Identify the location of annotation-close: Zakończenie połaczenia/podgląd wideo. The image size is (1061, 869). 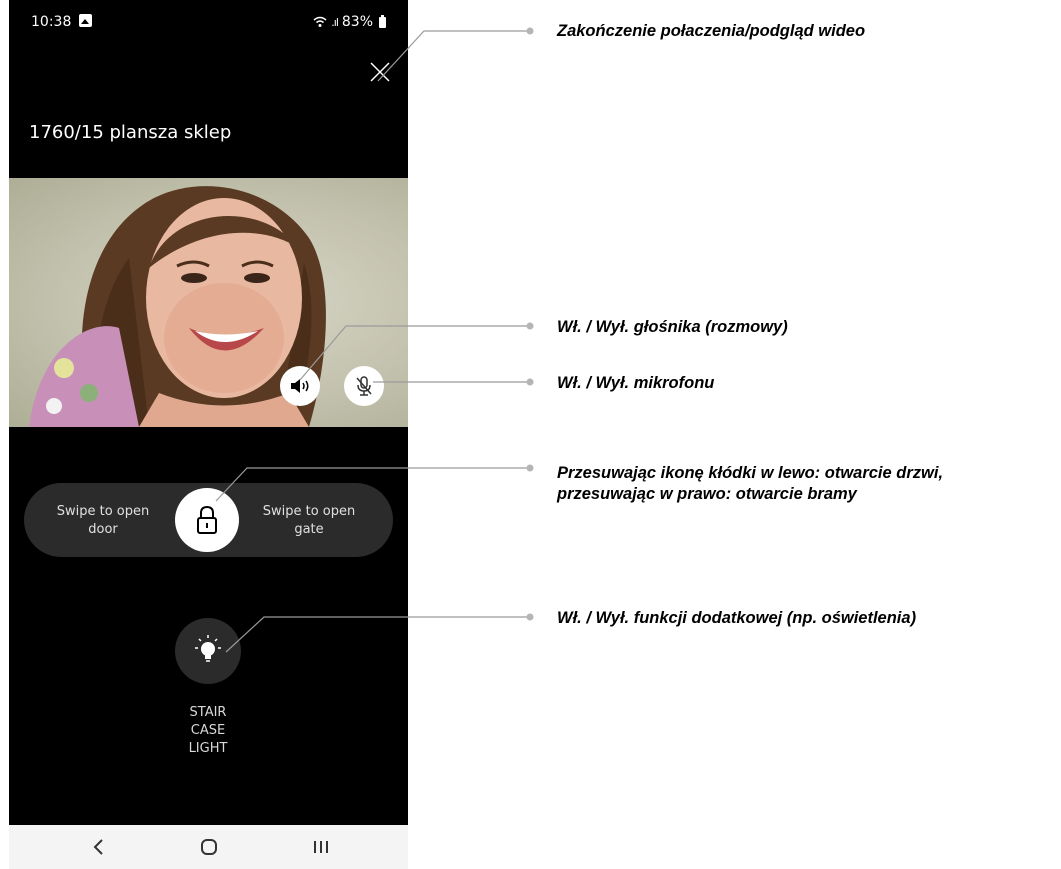
(711, 31).